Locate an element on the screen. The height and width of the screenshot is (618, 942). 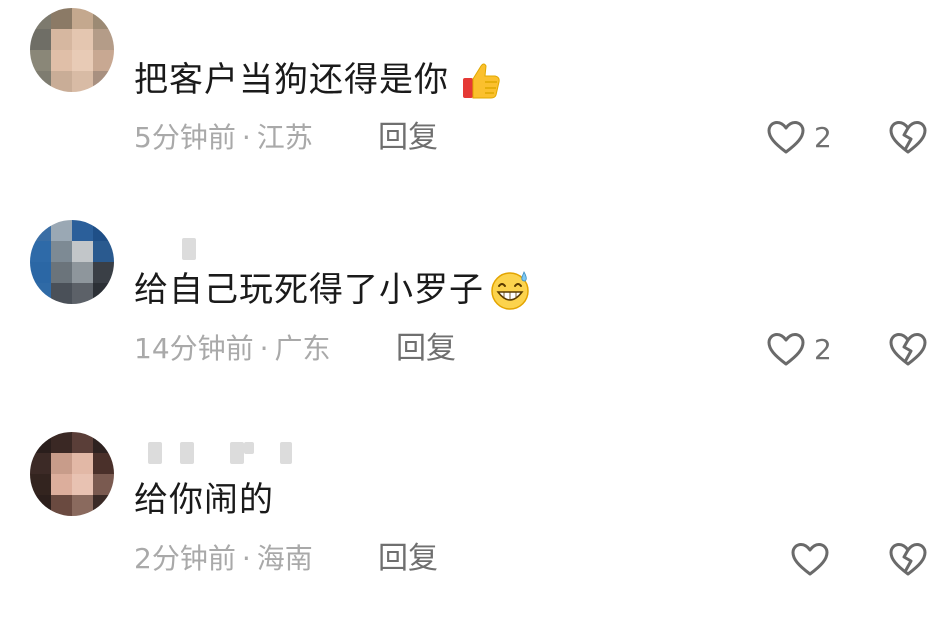
comment-text-content: 给你闹的 is located at coordinates (204, 500).